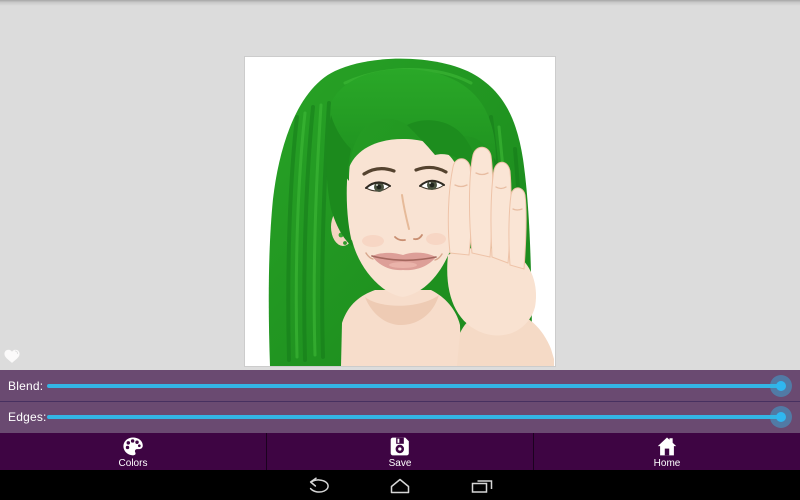  I want to click on android-navbar, so click(400, 485).